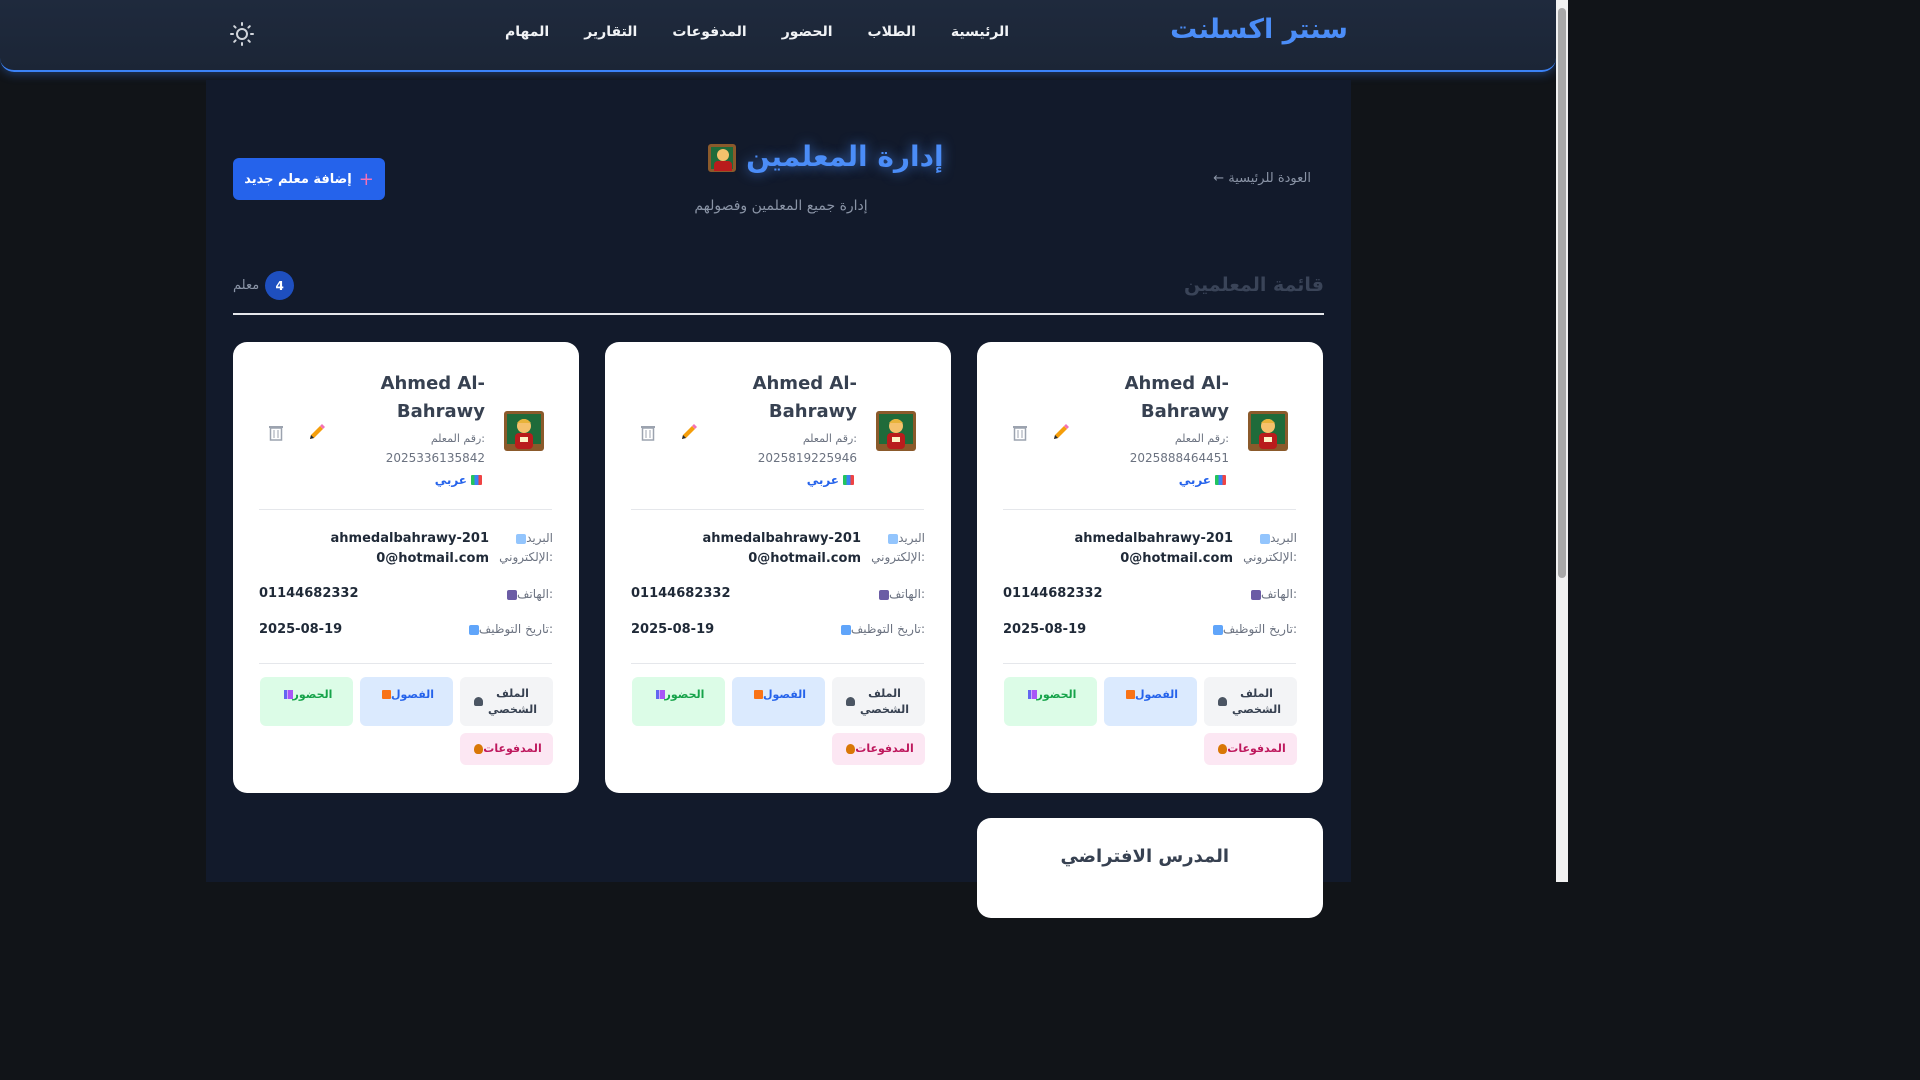  What do you see at coordinates (610, 32) in the screenshot?
I see `nav-reports: التقارير` at bounding box center [610, 32].